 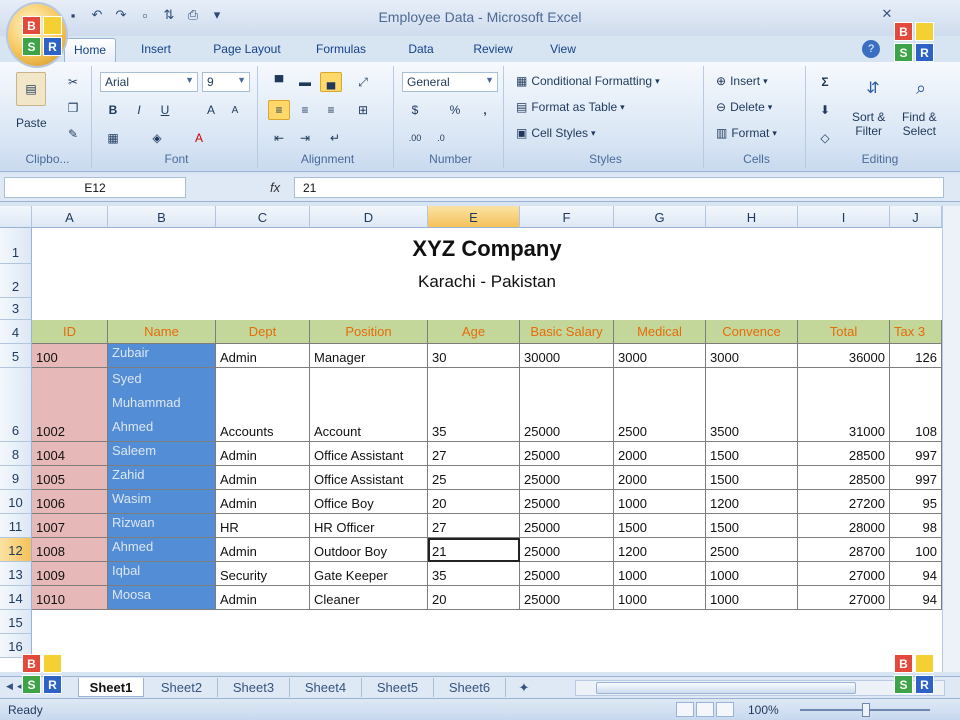 I want to click on cell-id: 1004, so click(x=70, y=454).